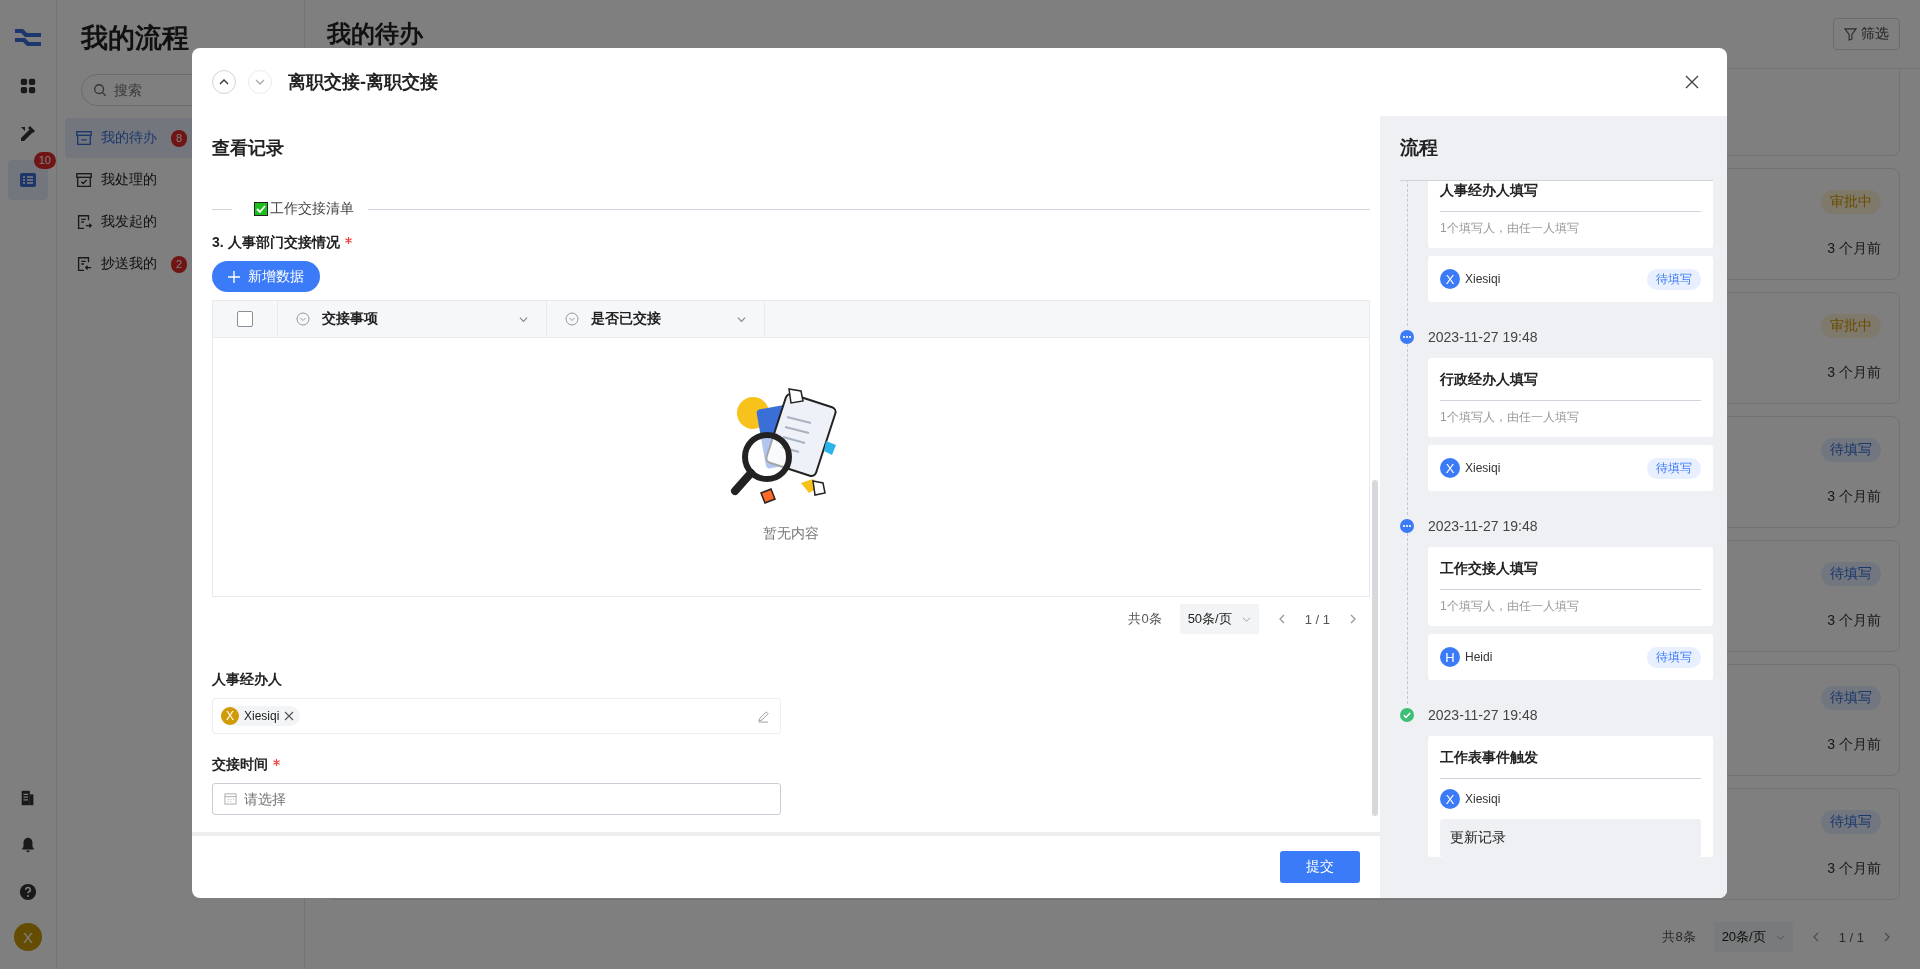 Image resolution: width=1920 pixels, height=969 pixels. Describe the element at coordinates (179, 138) in the screenshot. I see `count-badge: 8` at that location.